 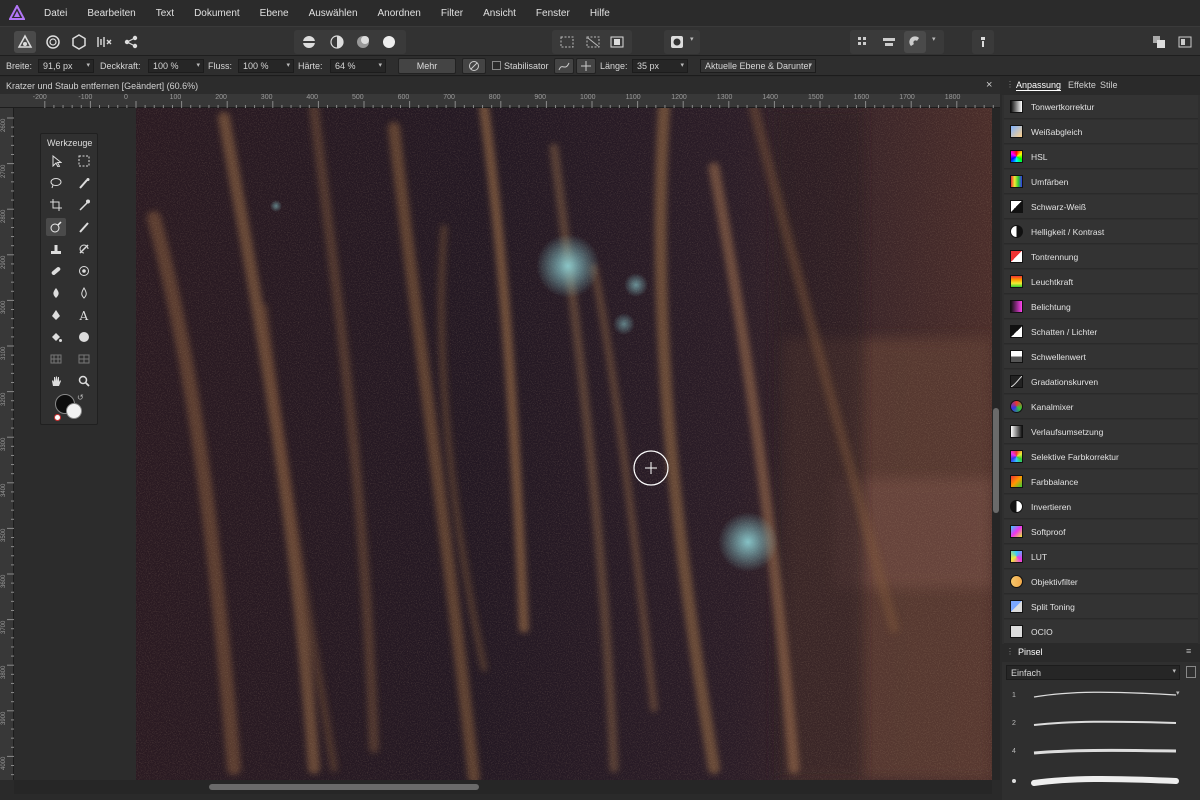 I want to click on adjustment-color-balance: Farbbalance, so click(x=1101, y=482).